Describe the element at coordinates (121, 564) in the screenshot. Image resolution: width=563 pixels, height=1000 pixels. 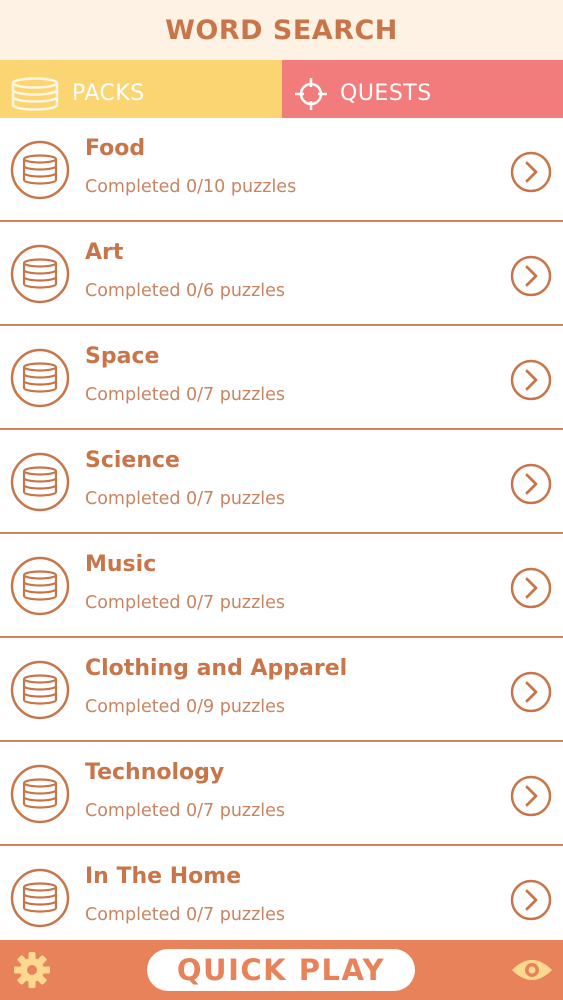
I see `pack-name: Music` at that location.